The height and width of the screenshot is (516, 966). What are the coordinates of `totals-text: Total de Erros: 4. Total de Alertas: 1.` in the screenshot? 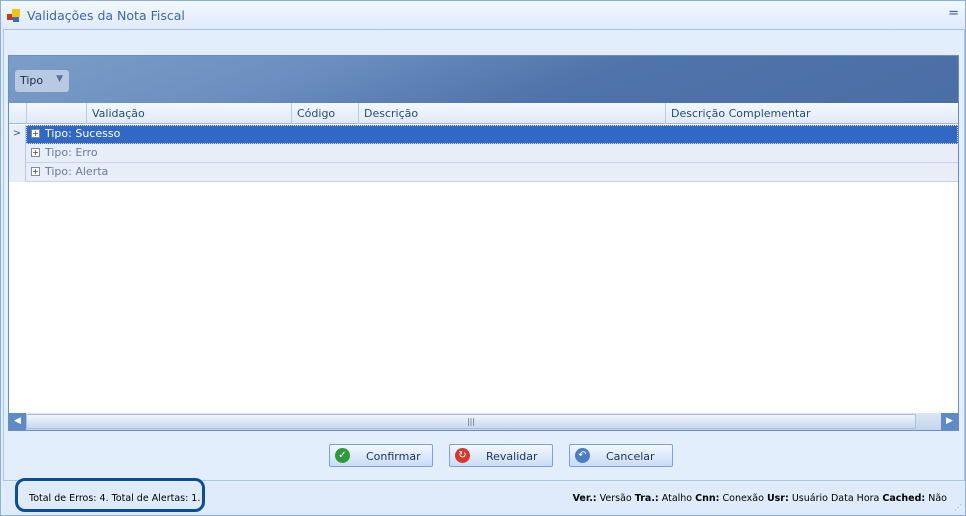 It's located at (115, 498).